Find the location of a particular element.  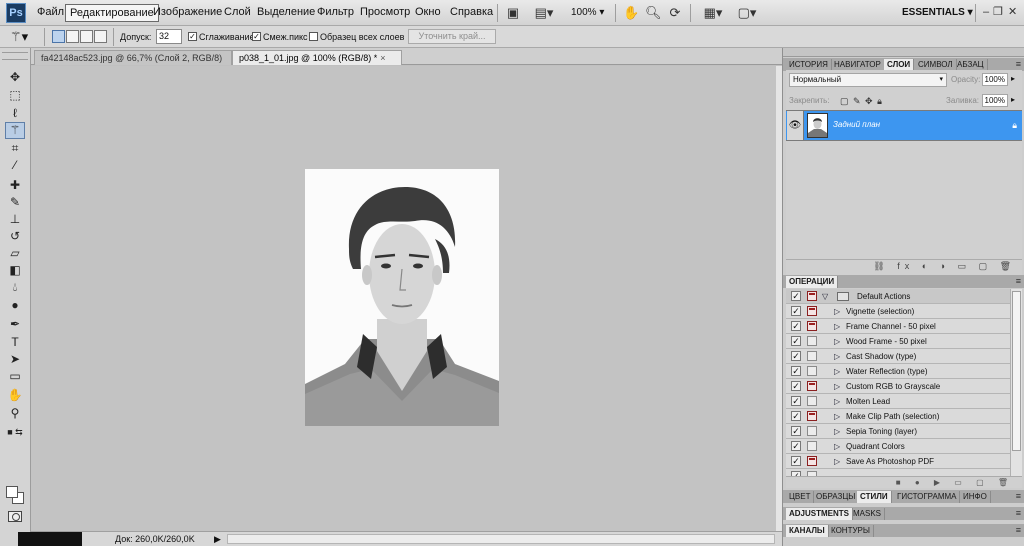

workspace-switcher: ESSENTIALS ▾ is located at coordinates (937, 13).